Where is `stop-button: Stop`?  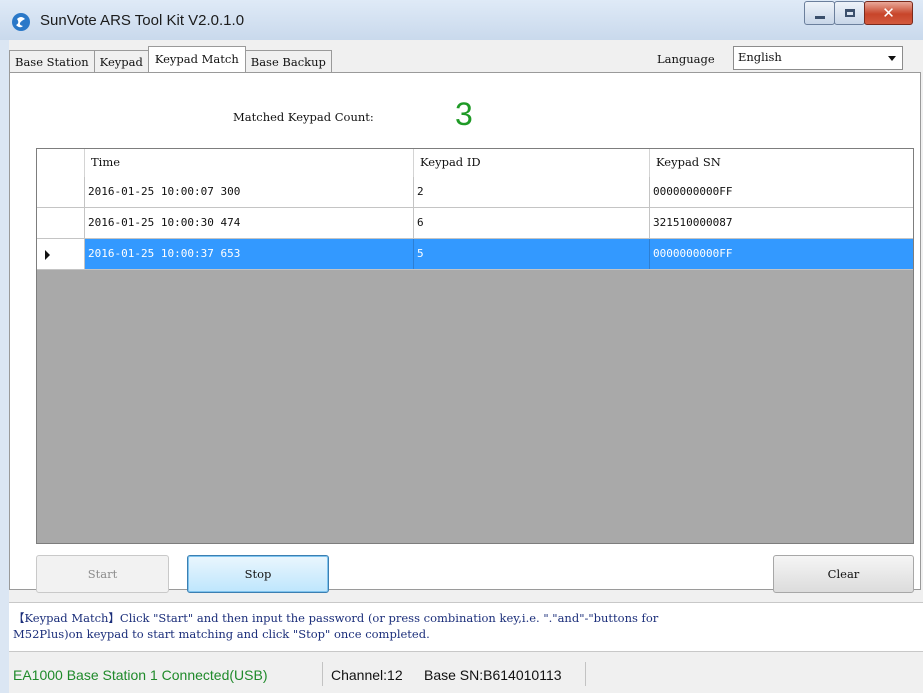 stop-button: Stop is located at coordinates (258, 574).